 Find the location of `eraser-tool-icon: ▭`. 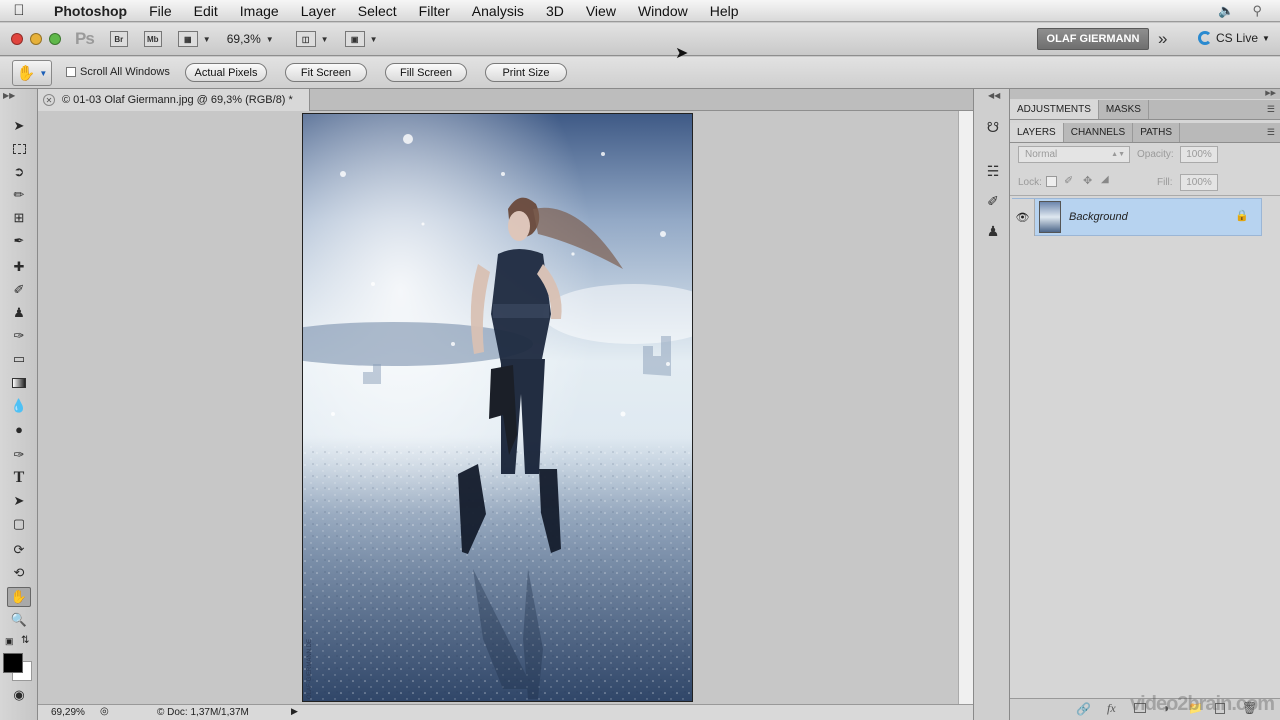

eraser-tool-icon: ▭ is located at coordinates (19, 359).